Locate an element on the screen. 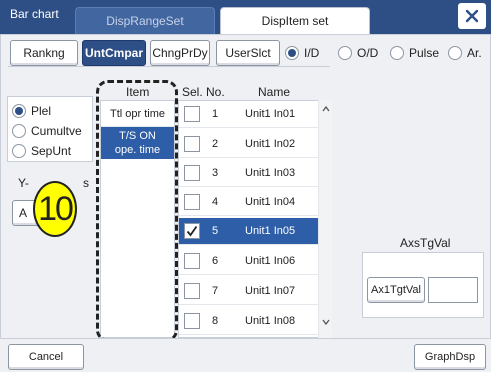  no-header: No. is located at coordinates (215, 92).